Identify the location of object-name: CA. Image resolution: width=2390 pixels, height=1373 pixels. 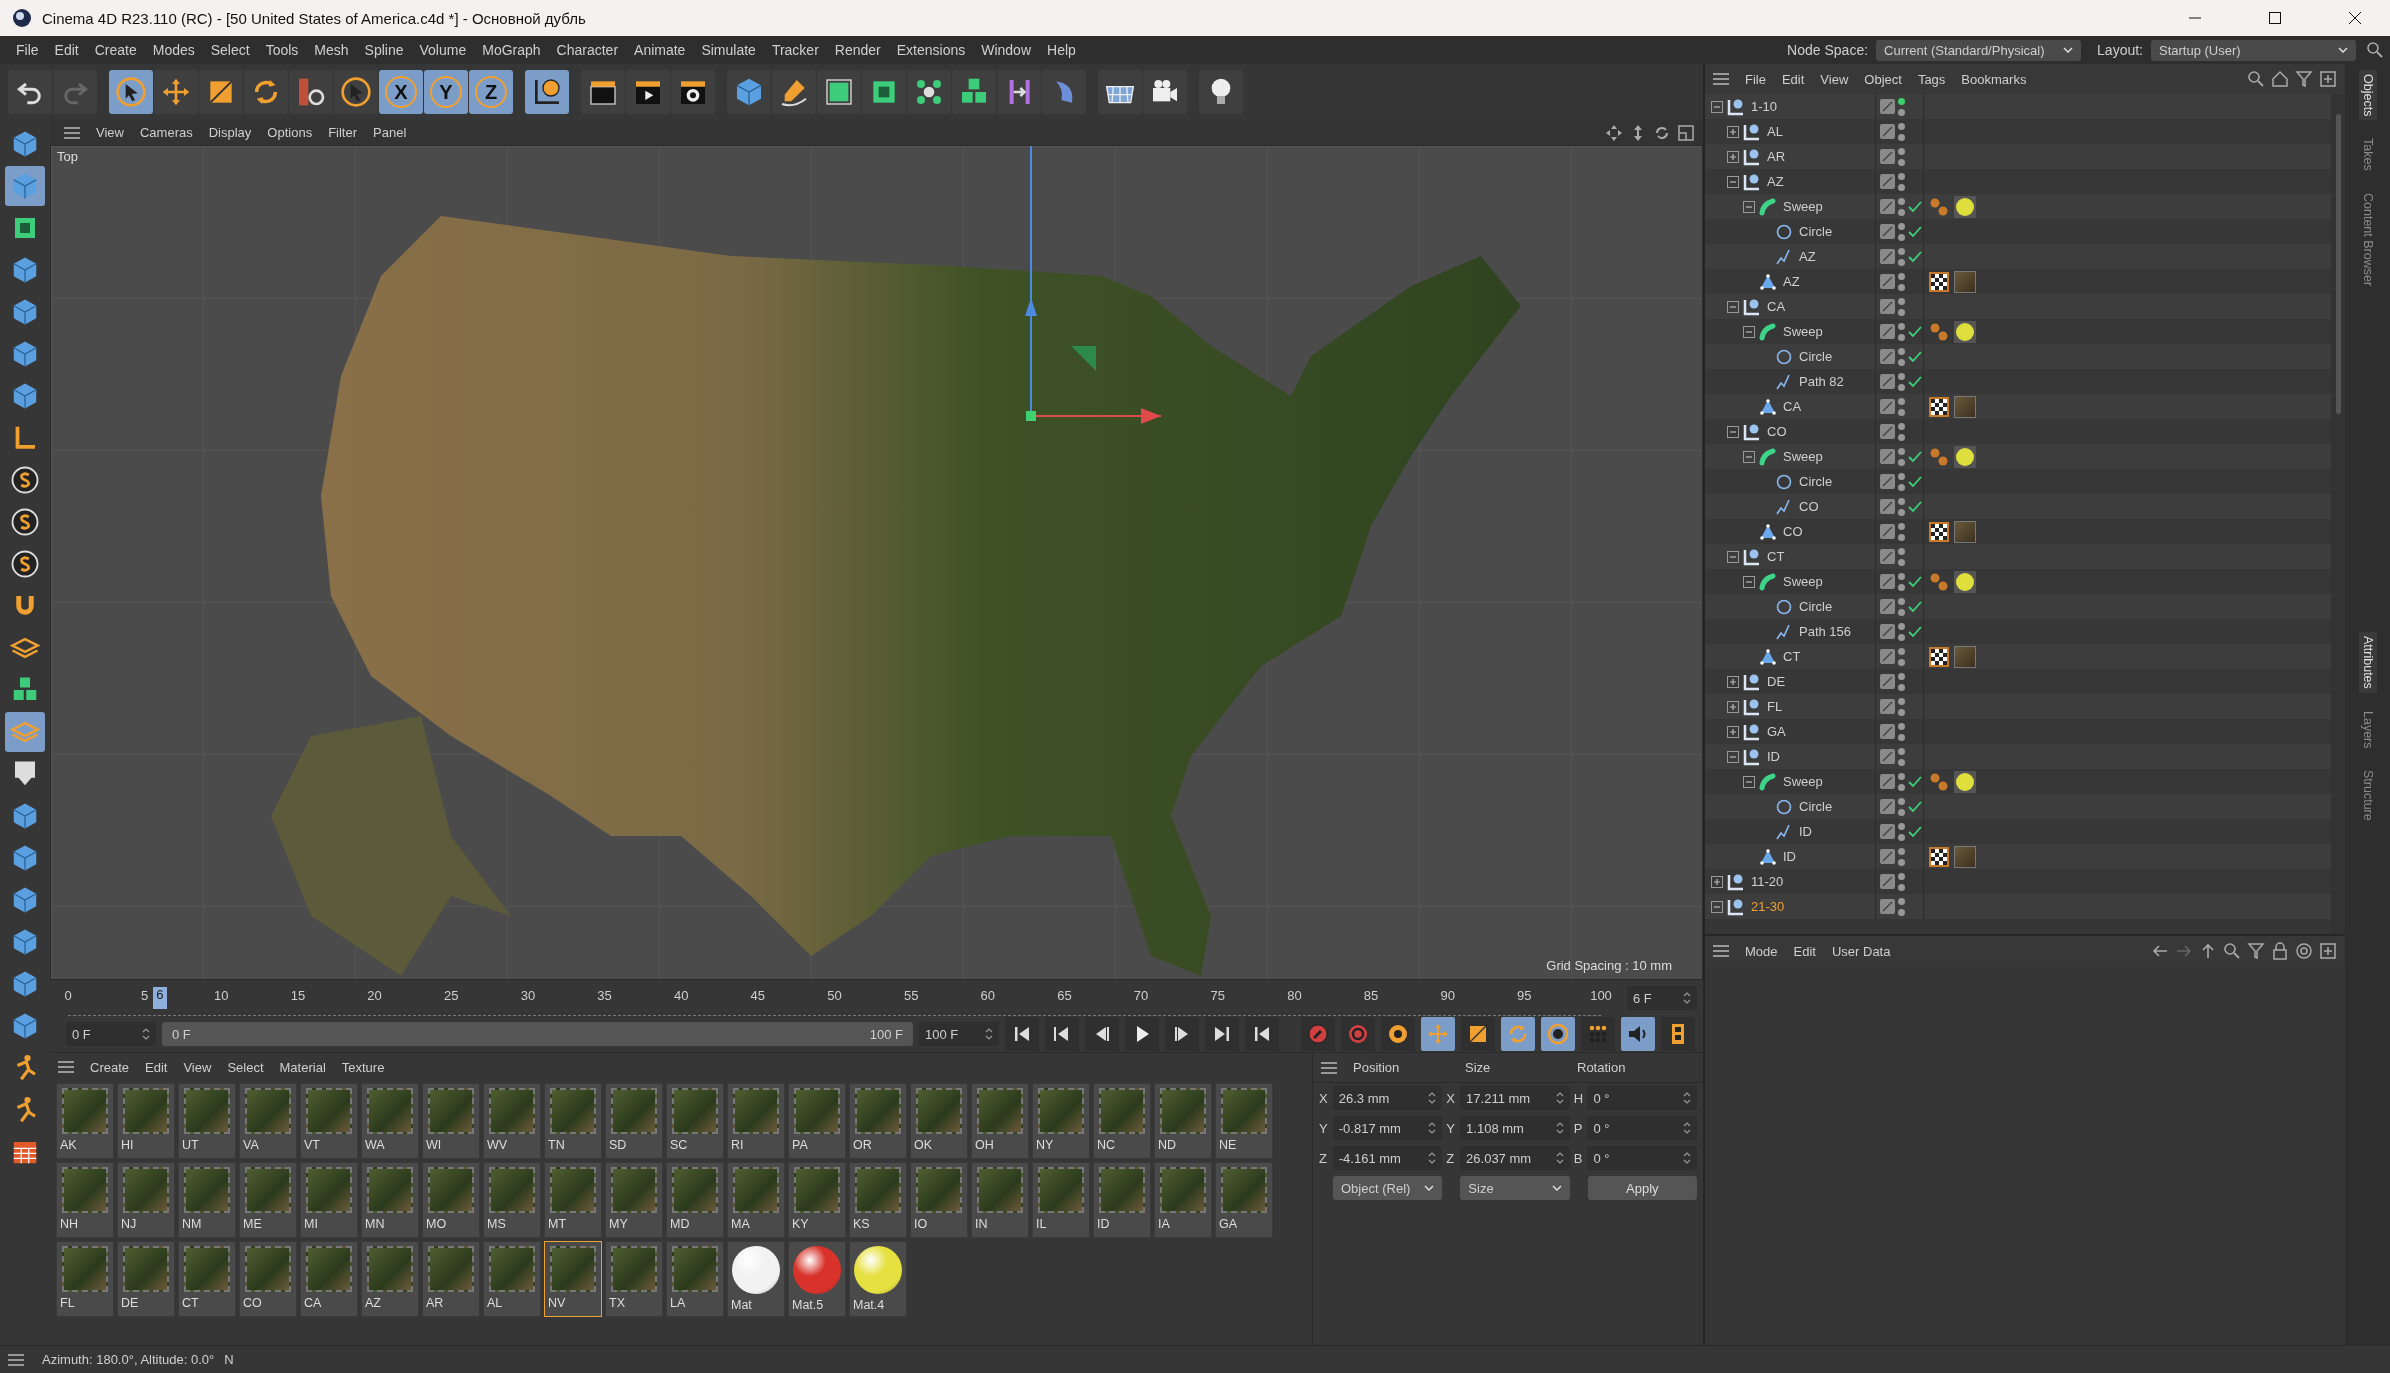
(1776, 306).